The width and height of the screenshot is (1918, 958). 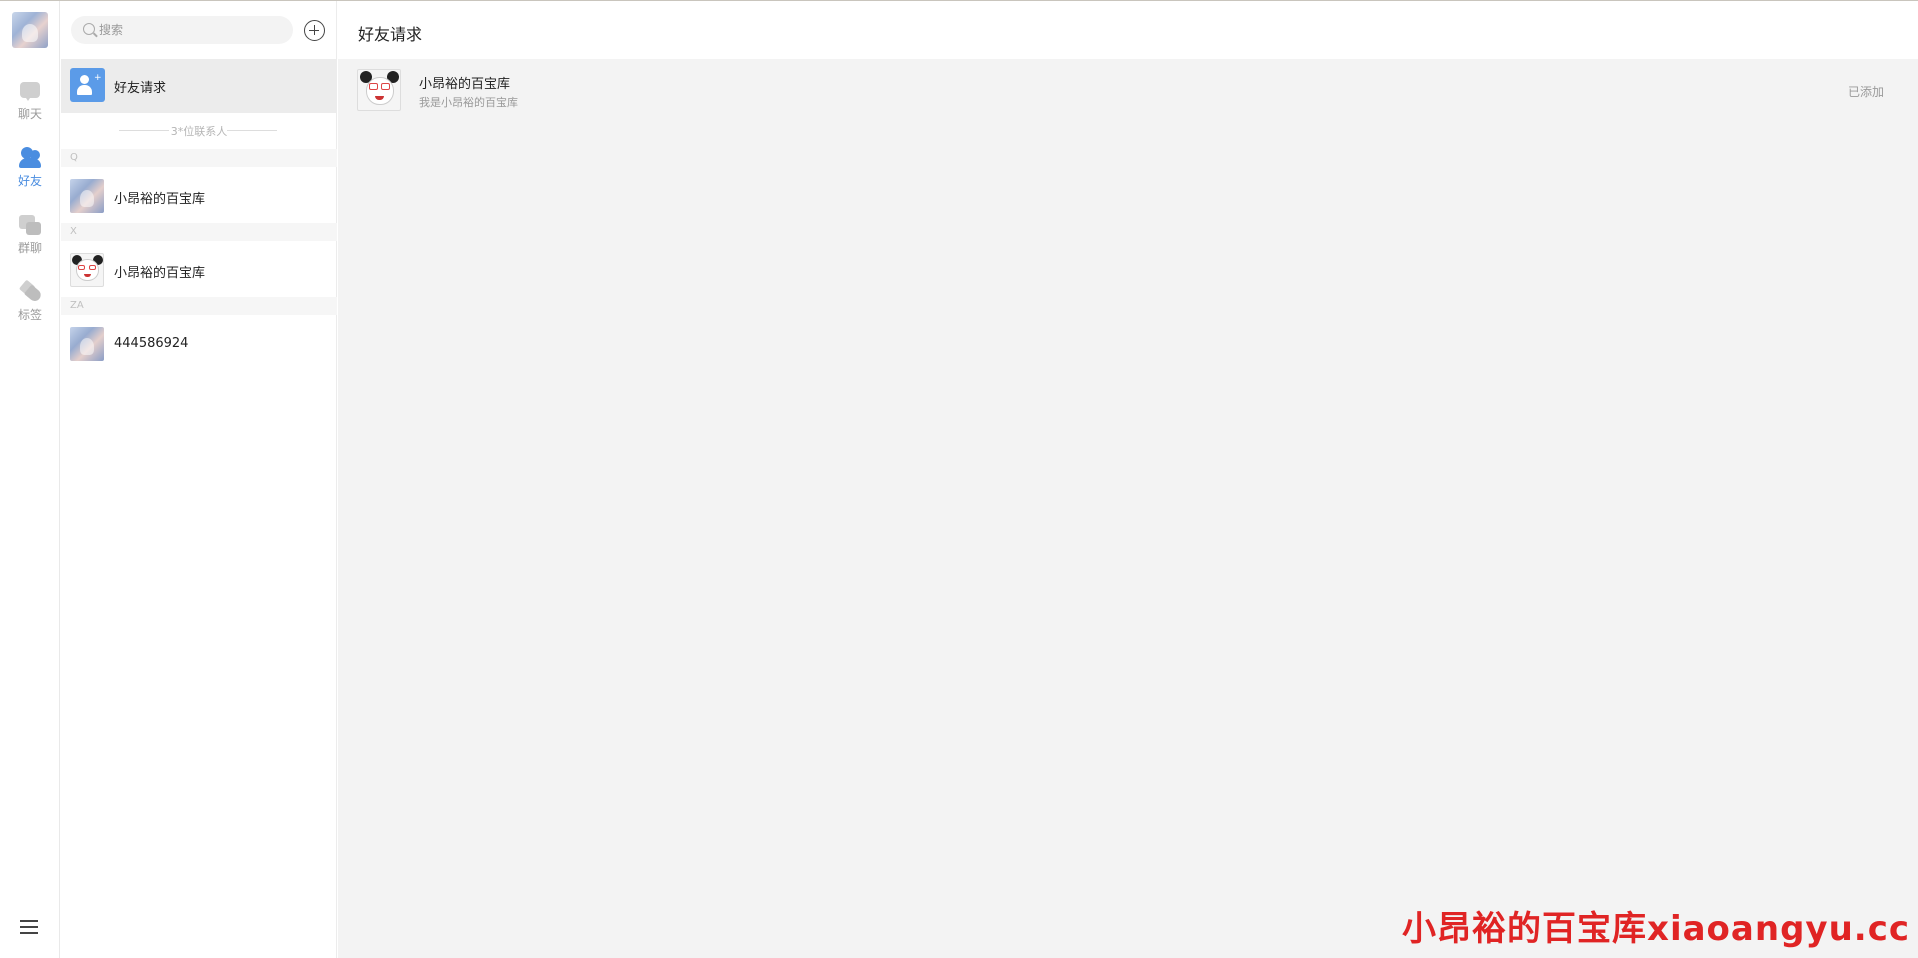 What do you see at coordinates (30, 225) in the screenshot?
I see `group-chat-icon` at bounding box center [30, 225].